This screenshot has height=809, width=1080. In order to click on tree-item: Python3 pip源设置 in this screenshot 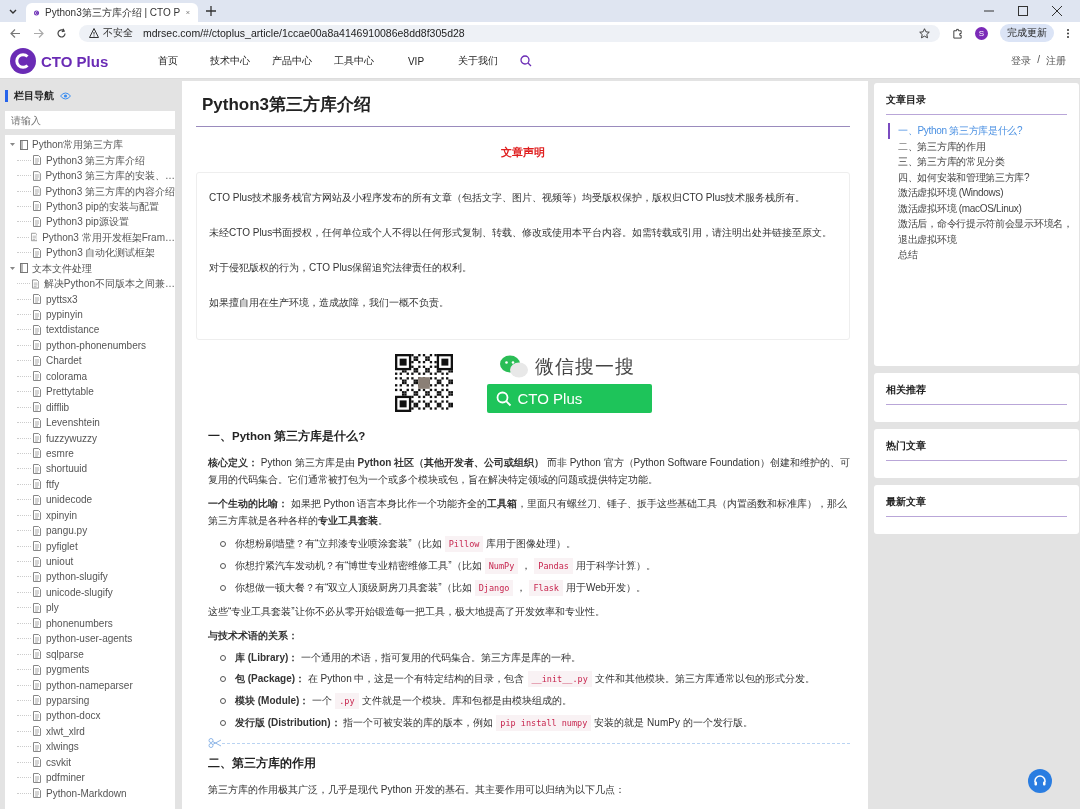, I will do `click(90, 222)`.